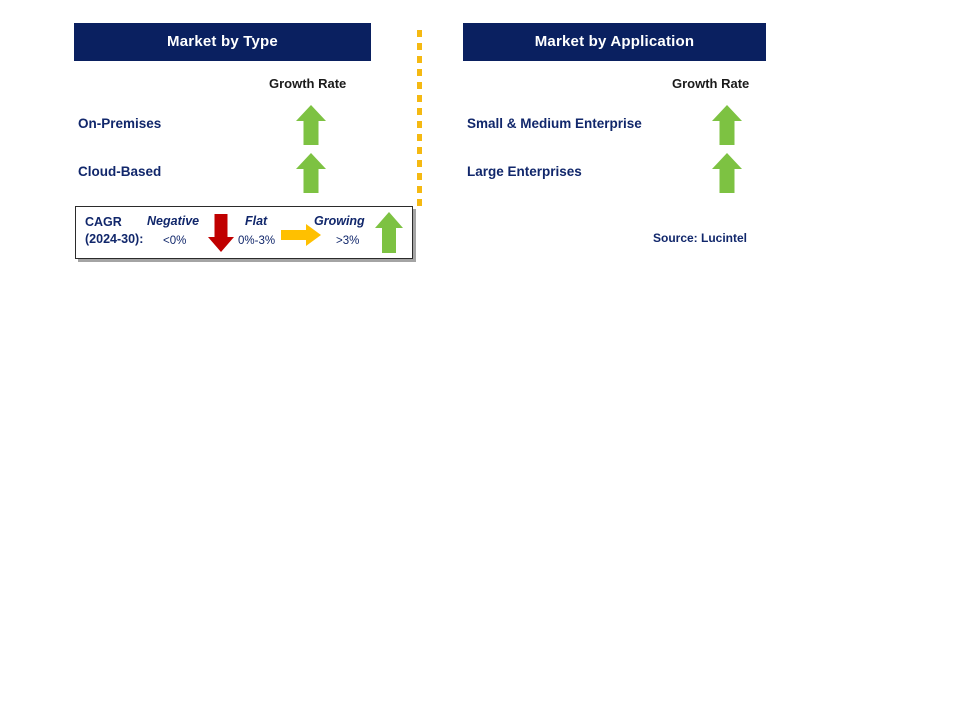 This screenshot has height=713, width=969. I want to click on source-label: Source: Lucintel, so click(700, 238).